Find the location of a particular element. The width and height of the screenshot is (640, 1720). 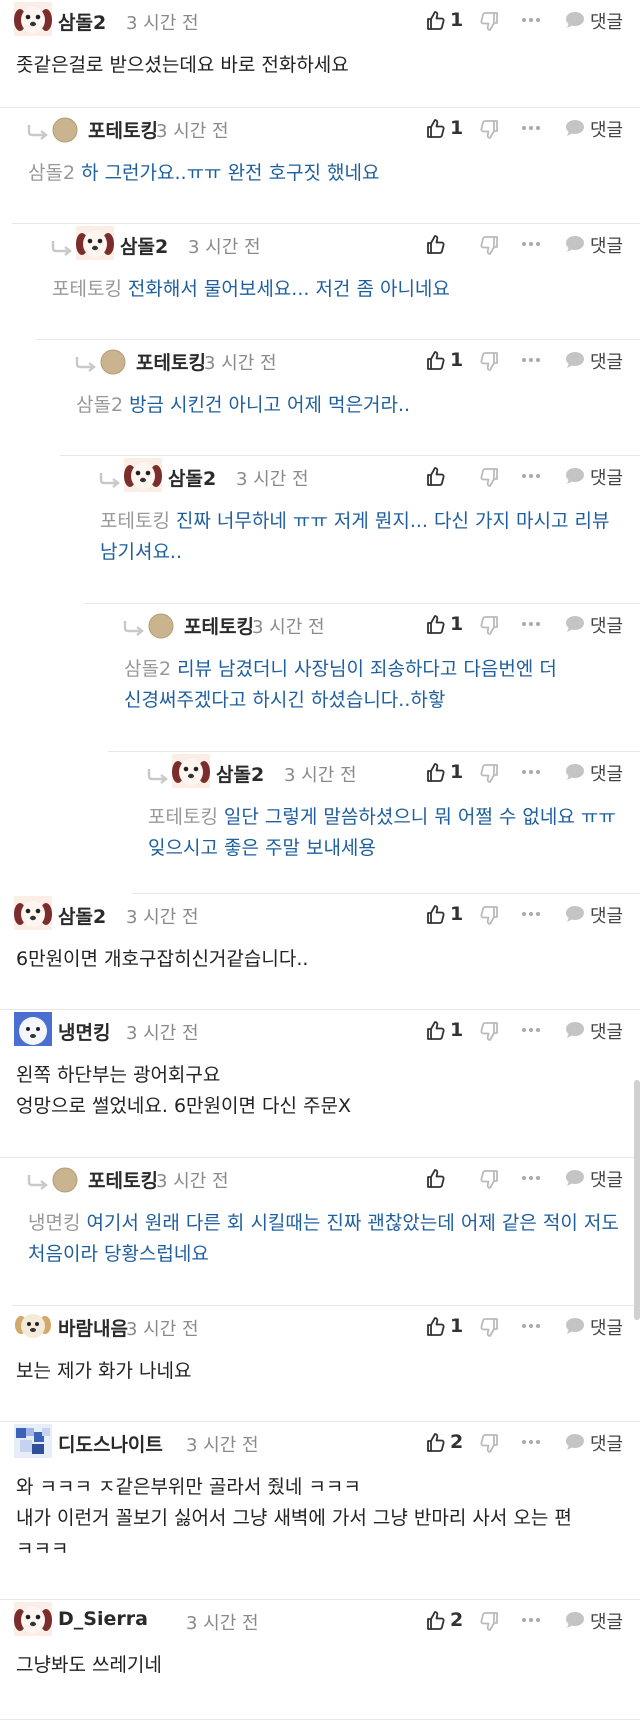

mention: 냉면킹 is located at coordinates (54, 1223).